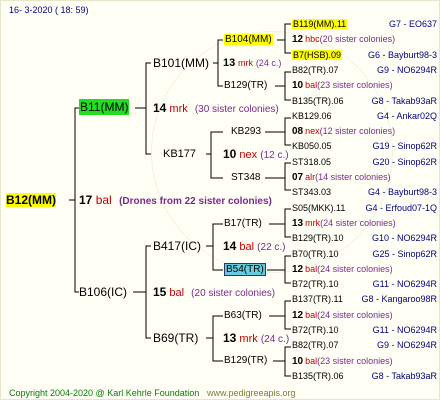 The width and height of the screenshot is (440, 400). I want to click on gen2-info-b417: 14 bal (22 c.), so click(254, 247).